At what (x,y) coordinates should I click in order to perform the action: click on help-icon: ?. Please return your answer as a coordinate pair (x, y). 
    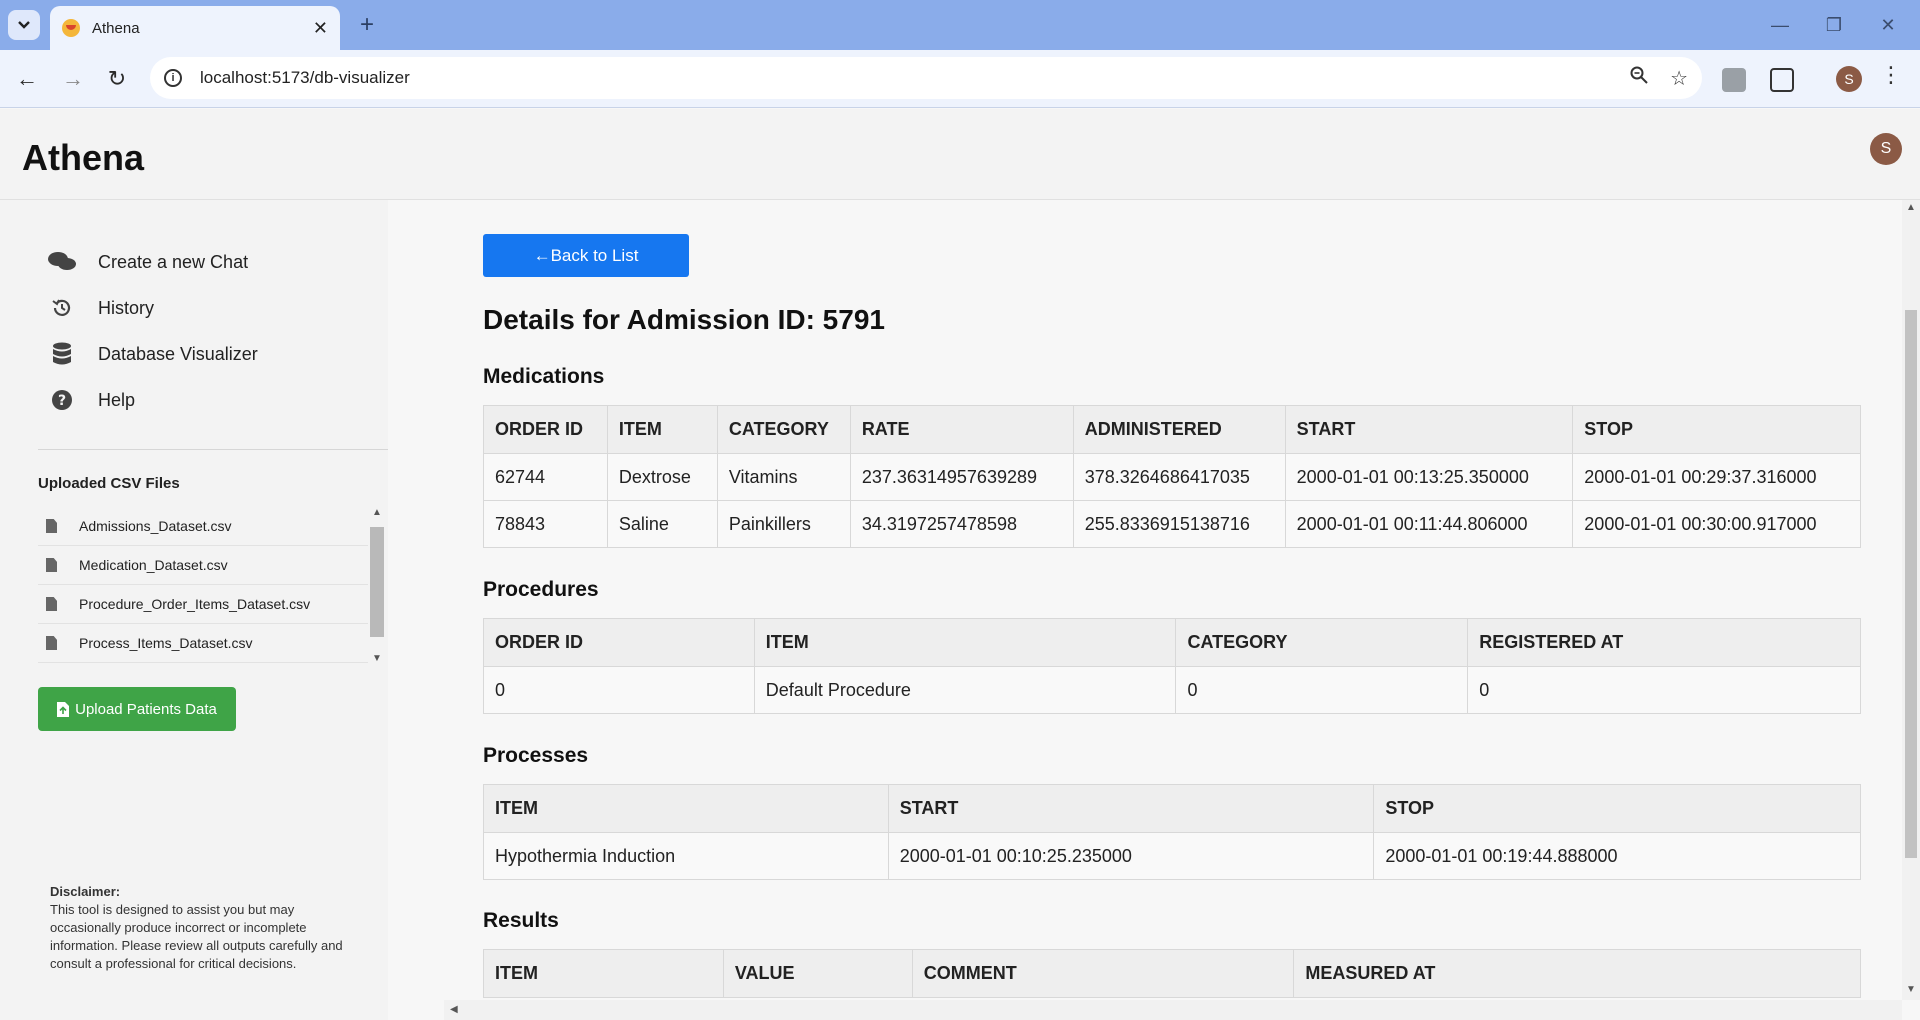
    Looking at the image, I should click on (62, 400).